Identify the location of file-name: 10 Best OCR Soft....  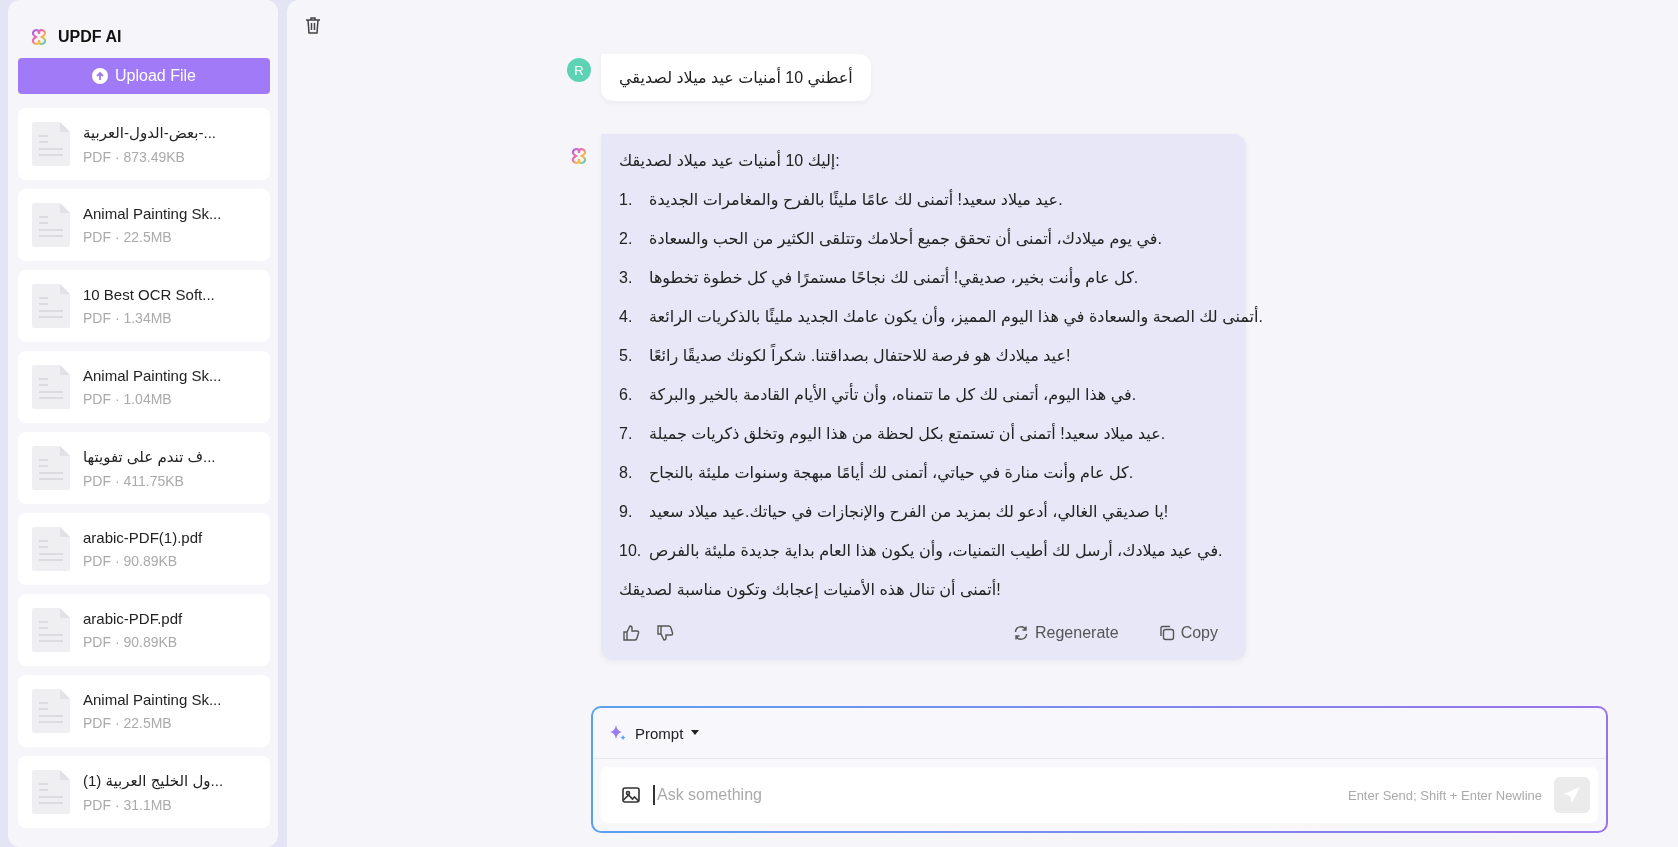
(149, 294).